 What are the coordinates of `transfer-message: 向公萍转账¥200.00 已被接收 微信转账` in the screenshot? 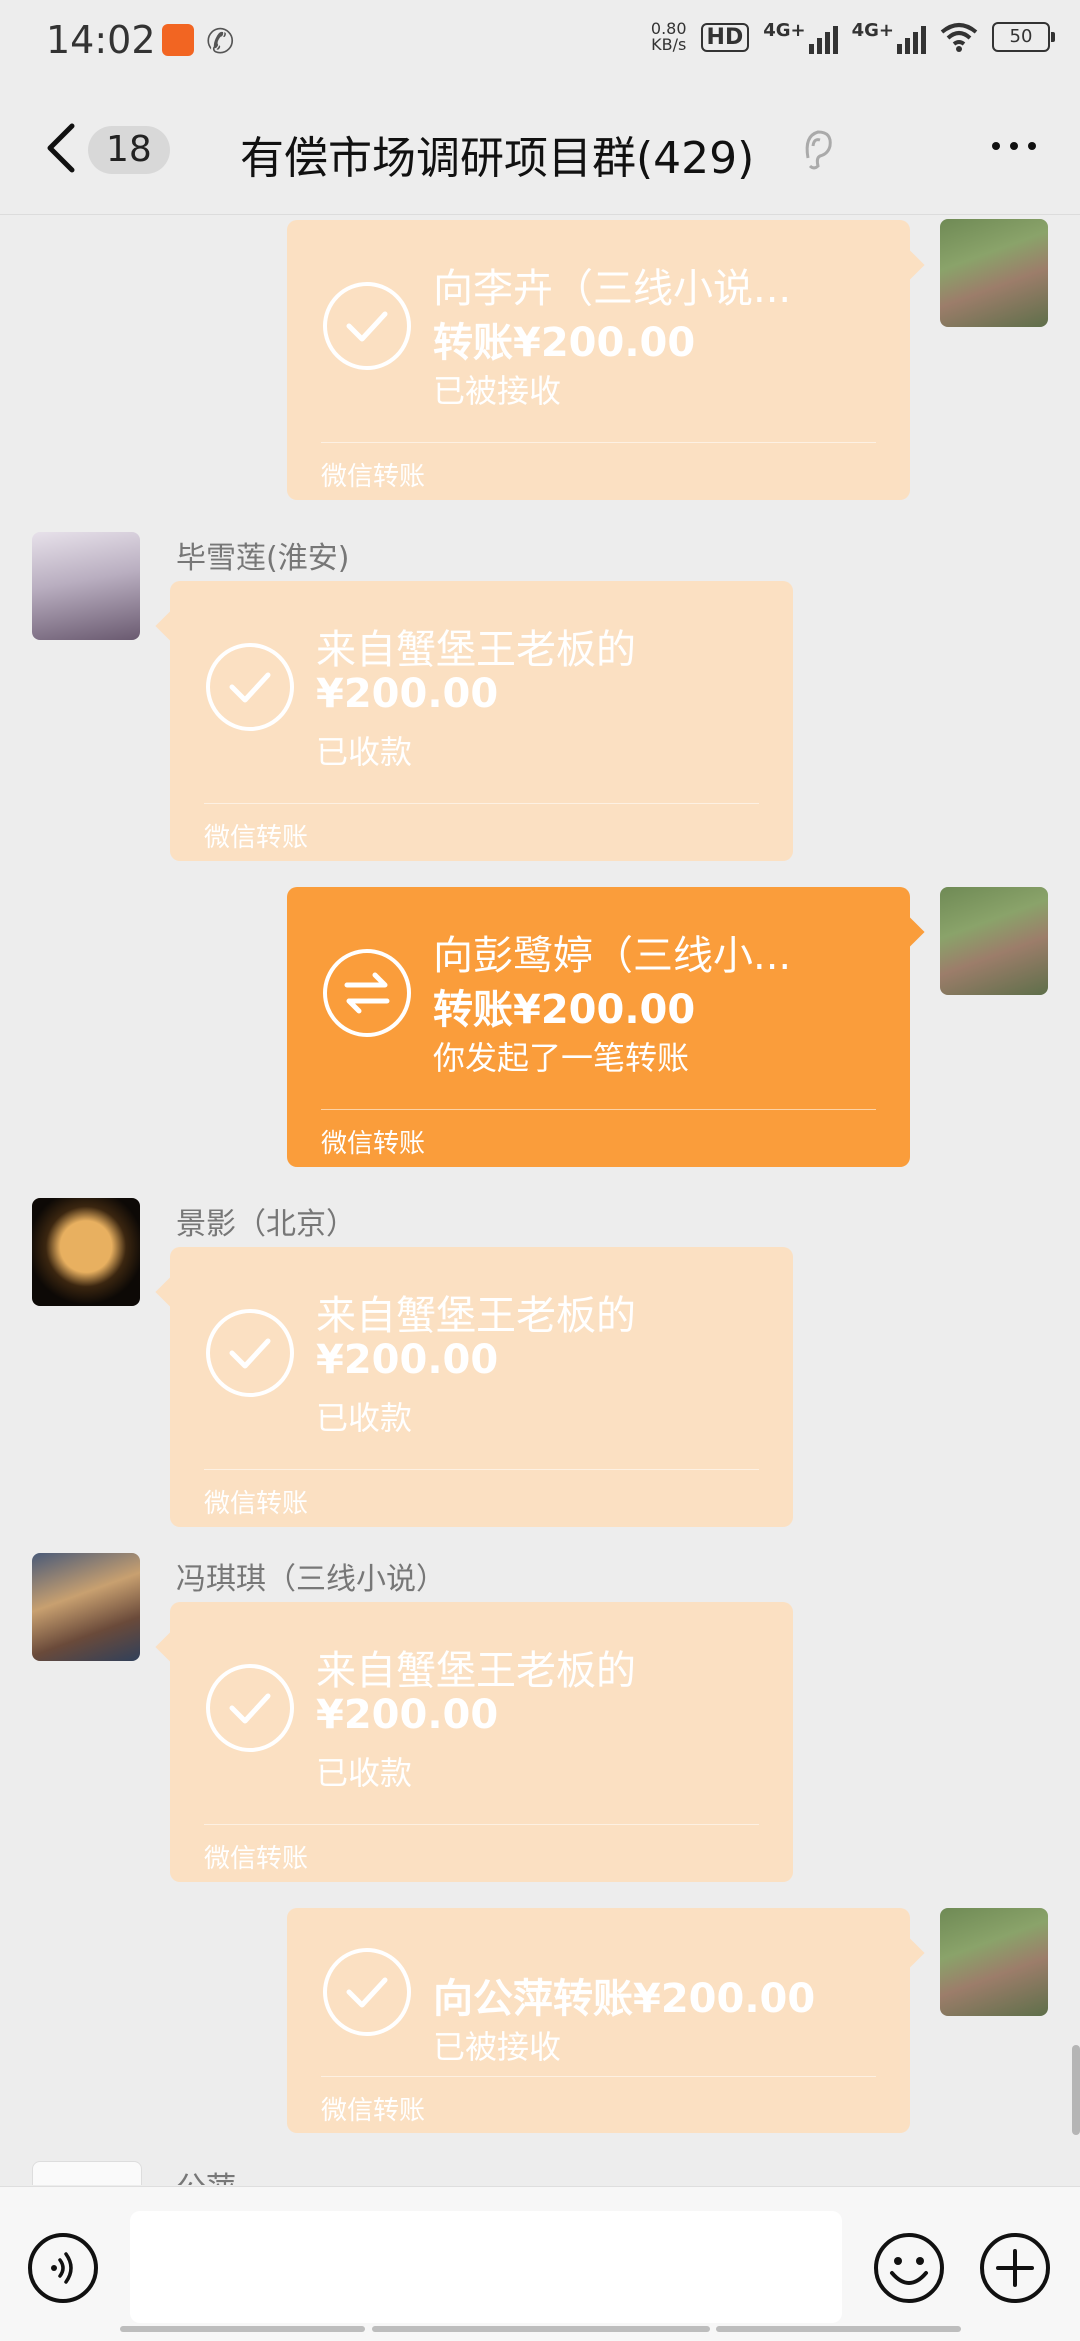 It's located at (606, 2020).